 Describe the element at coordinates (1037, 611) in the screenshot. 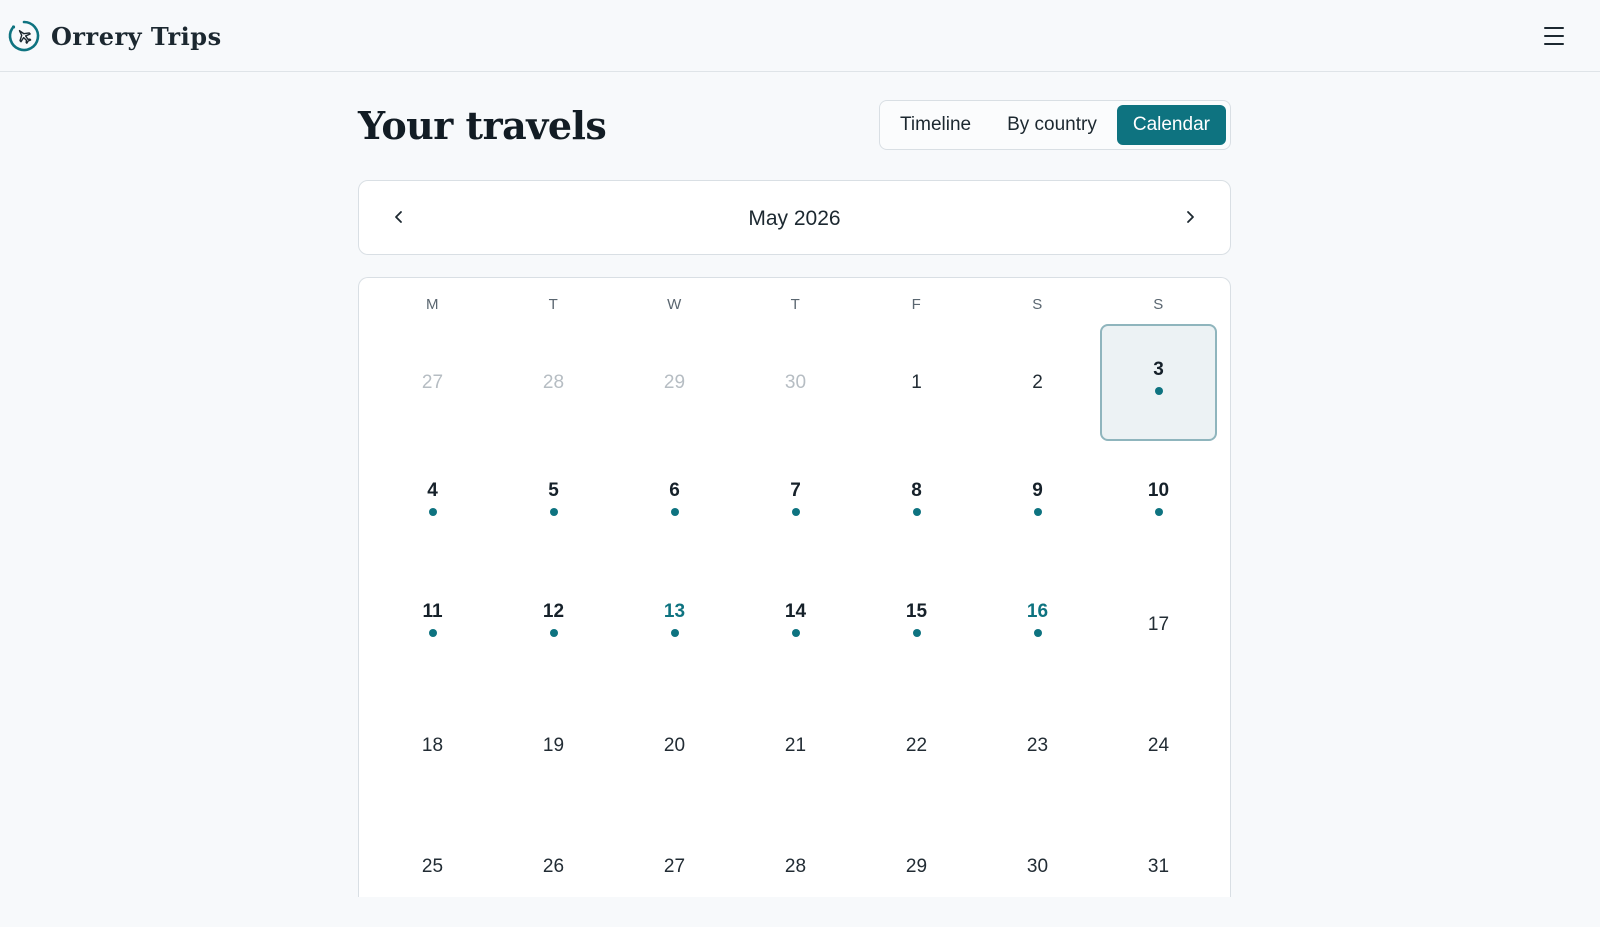

I see `day-number: 16` at that location.